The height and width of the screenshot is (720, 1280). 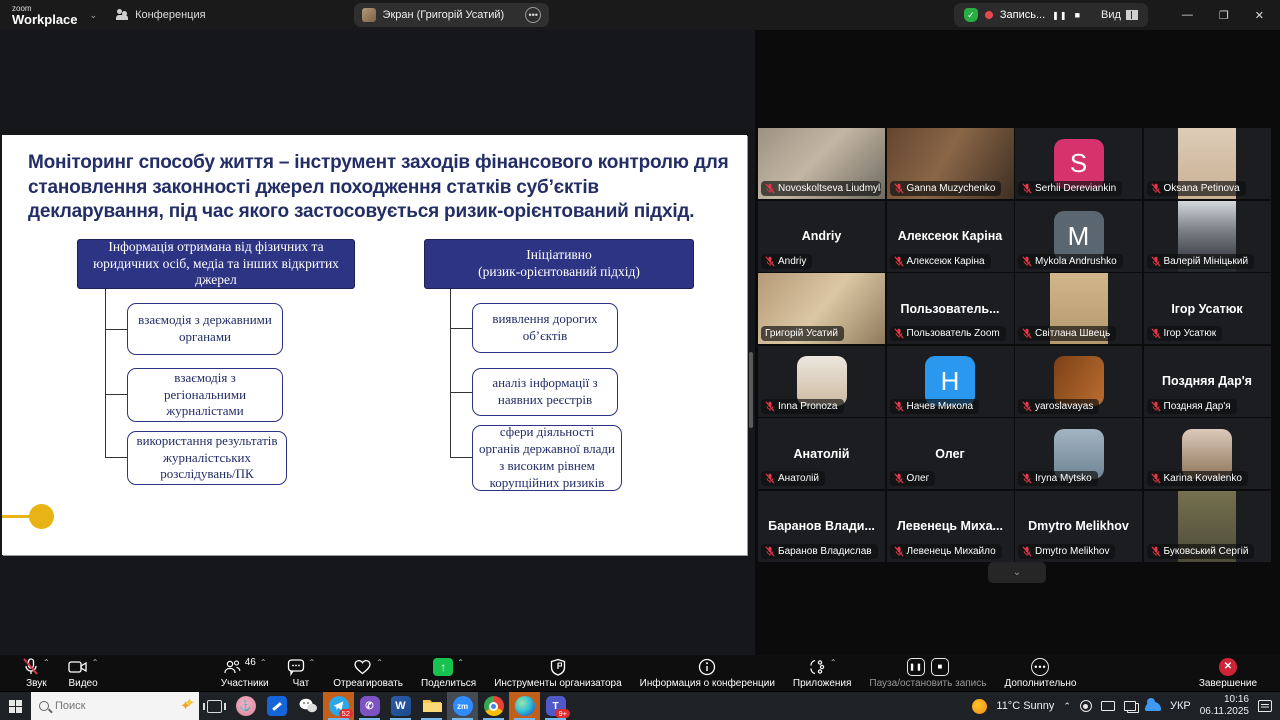 I want to click on chrome-icon, so click(x=493, y=706).